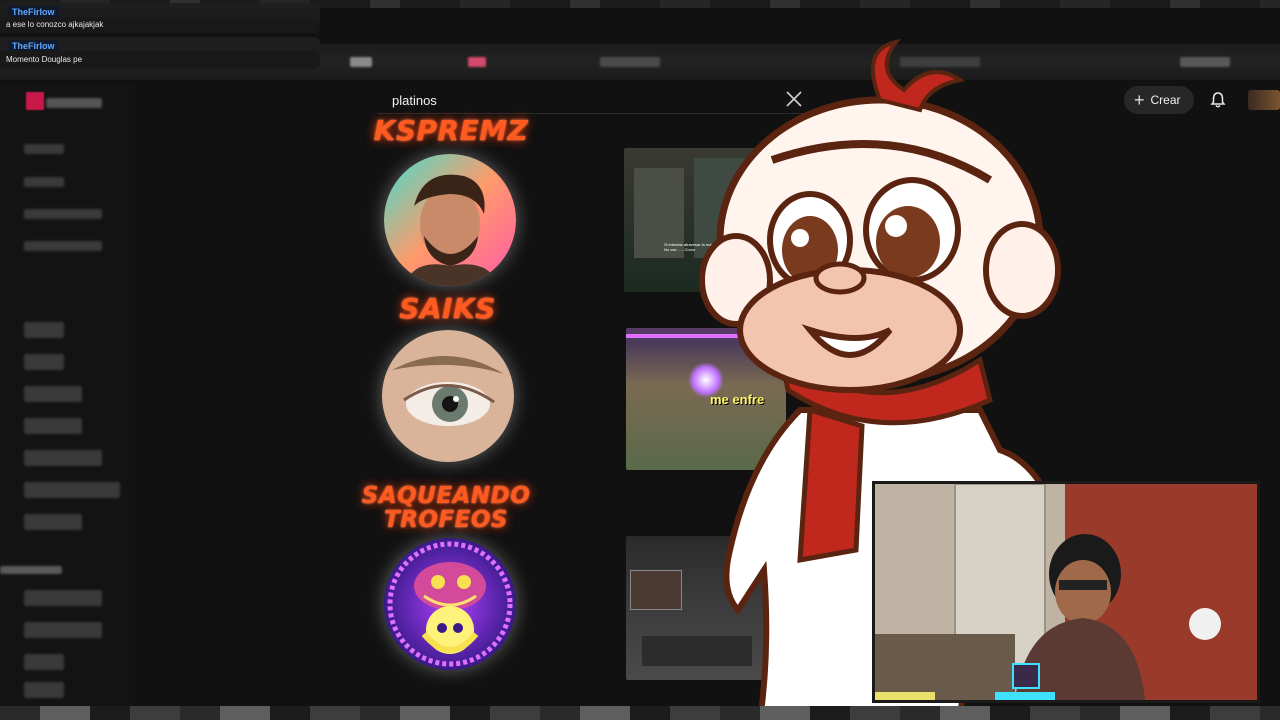 This screenshot has height=720, width=1280. What do you see at coordinates (451, 130) in the screenshot?
I see `channel-name: KSPREMZ` at bounding box center [451, 130].